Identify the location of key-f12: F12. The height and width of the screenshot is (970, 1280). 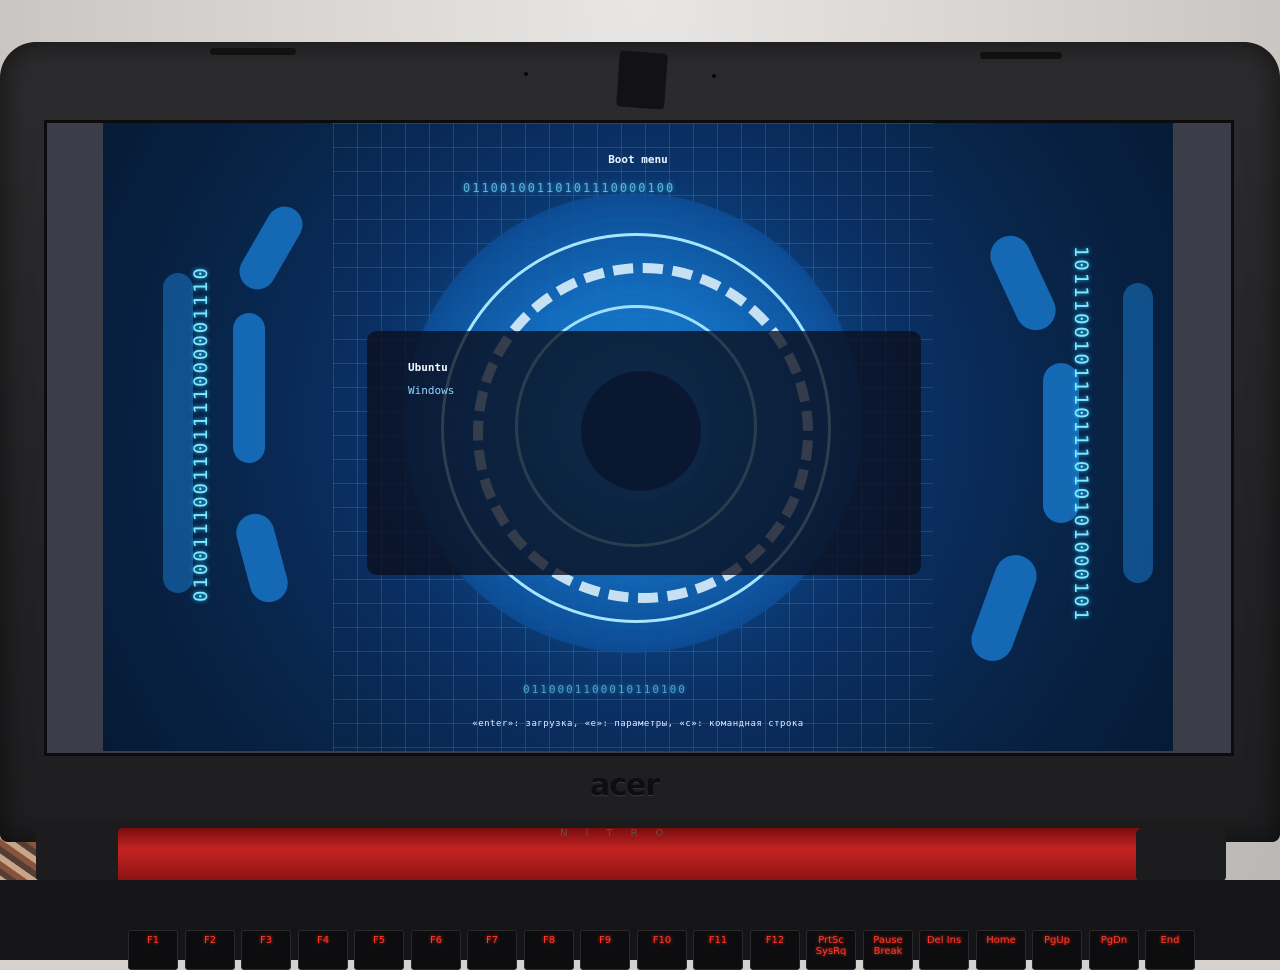
(775, 950).